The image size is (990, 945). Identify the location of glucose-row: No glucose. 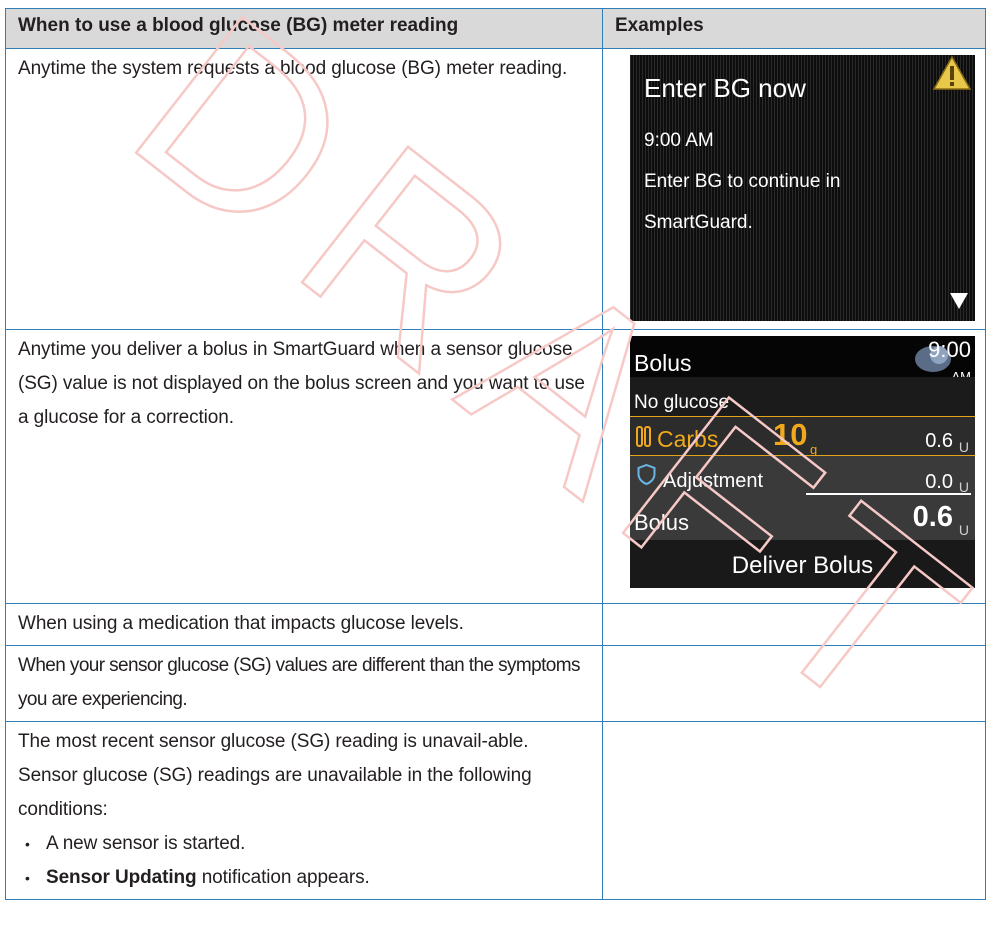
(802, 396).